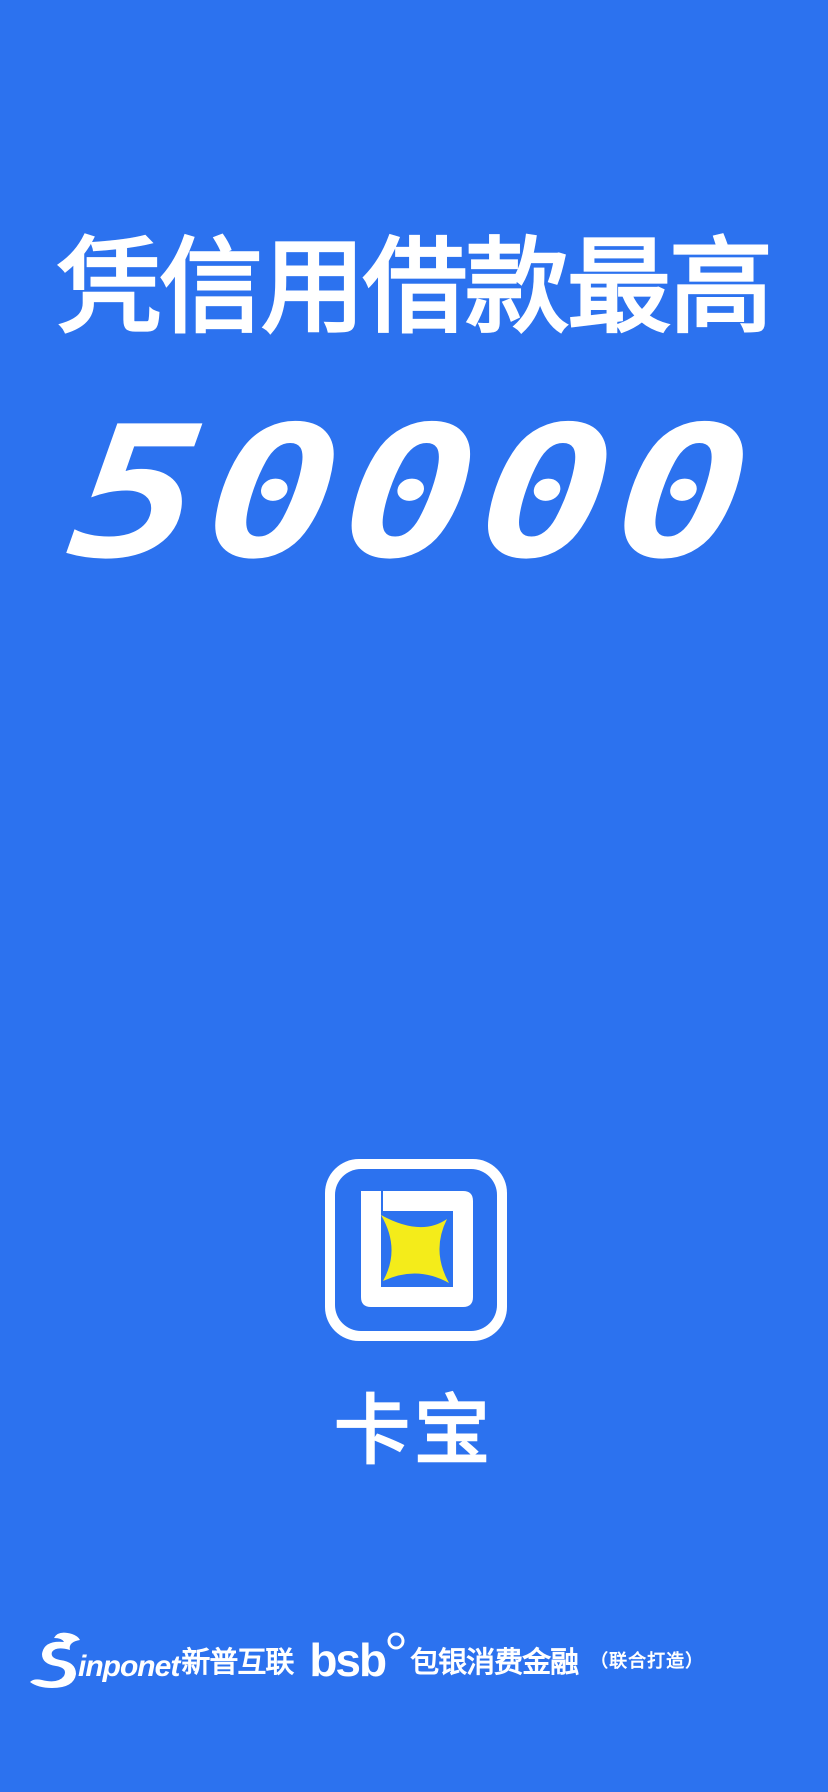  Describe the element at coordinates (55, 1660) in the screenshot. I see `sinponet-swoosh-icon` at that location.